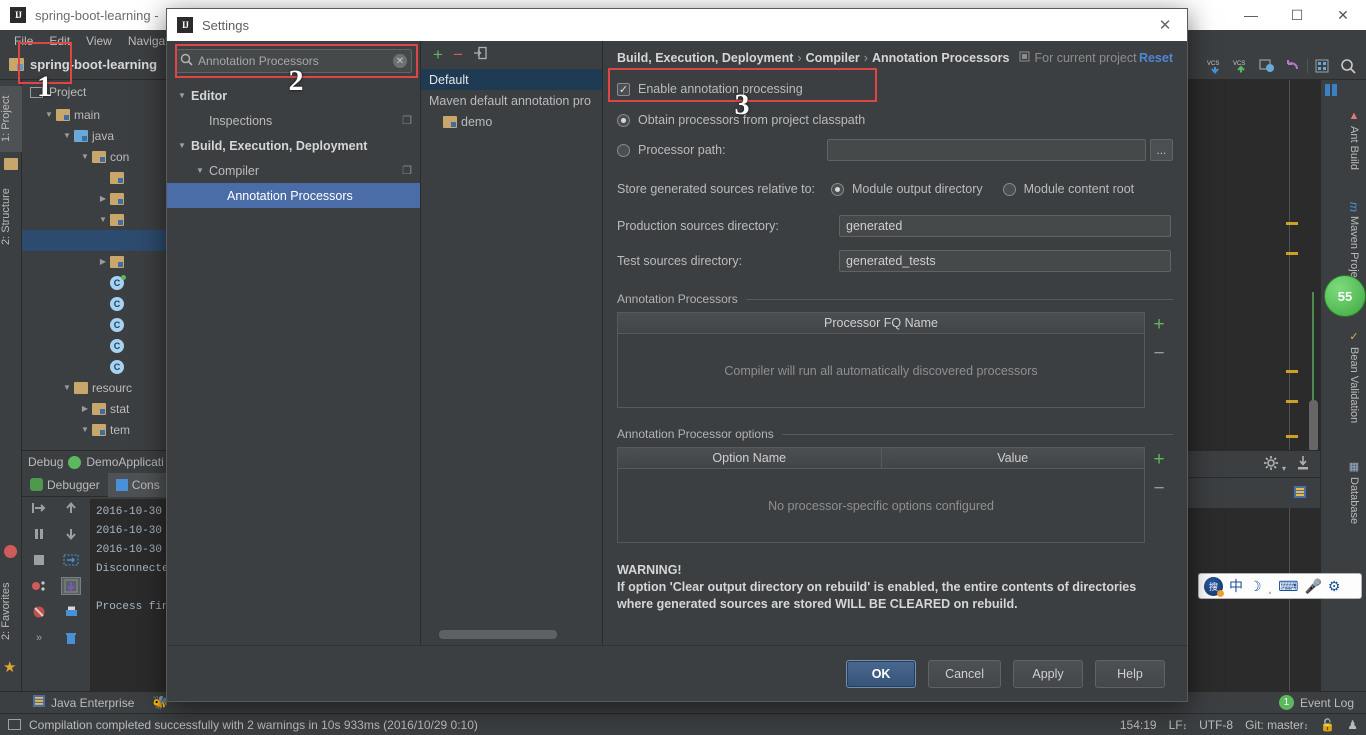  I want to click on file-encoding: UTF-8, so click(1216, 725).